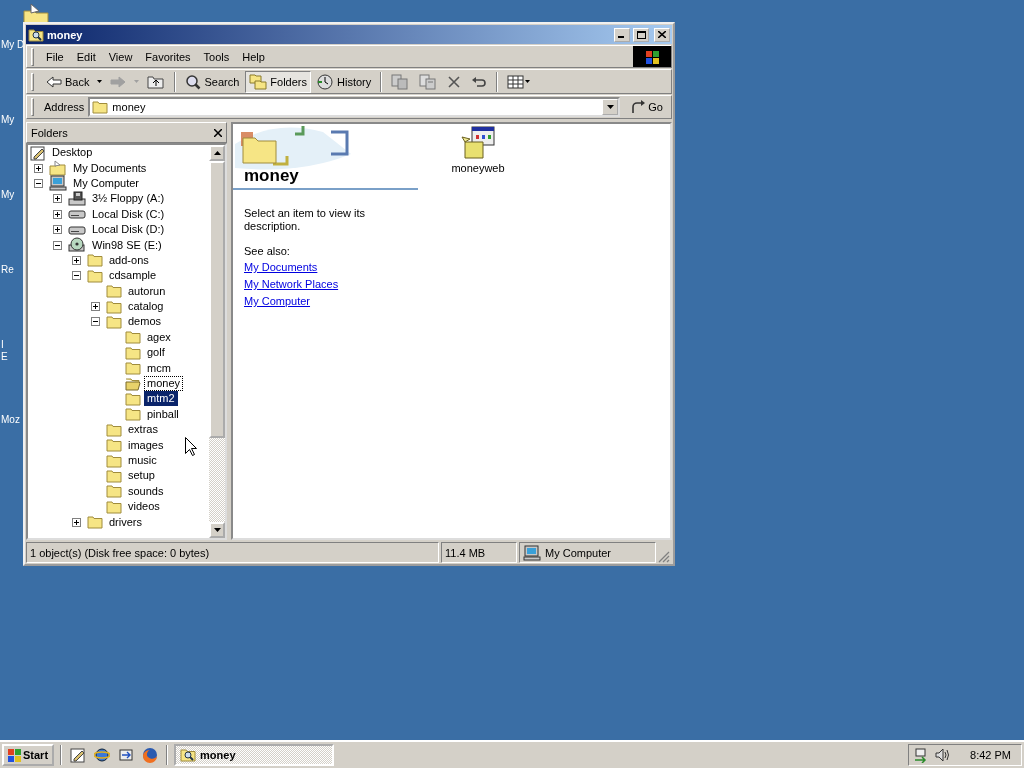 This screenshot has height=768, width=1024. Describe the element at coordinates (354, 107) in the screenshot. I see `address-field: money` at that location.